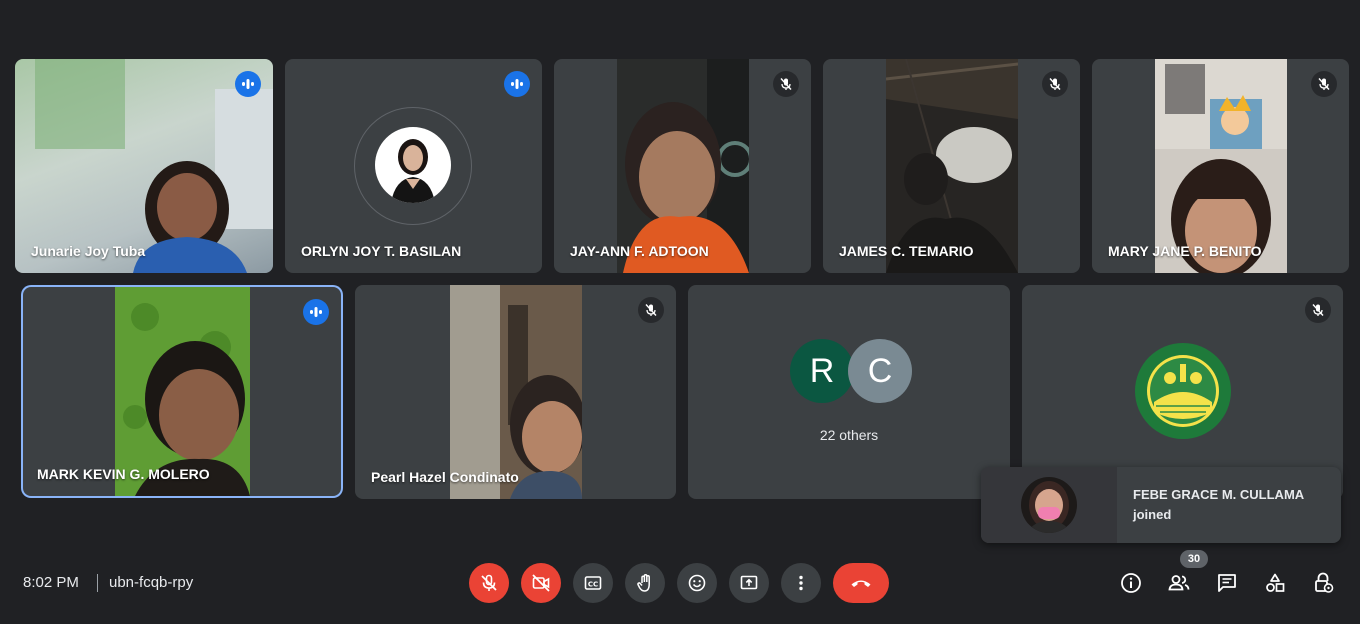 The image size is (1360, 624). I want to click on participant-name: MARY JANE P. BENITO, so click(1185, 251).